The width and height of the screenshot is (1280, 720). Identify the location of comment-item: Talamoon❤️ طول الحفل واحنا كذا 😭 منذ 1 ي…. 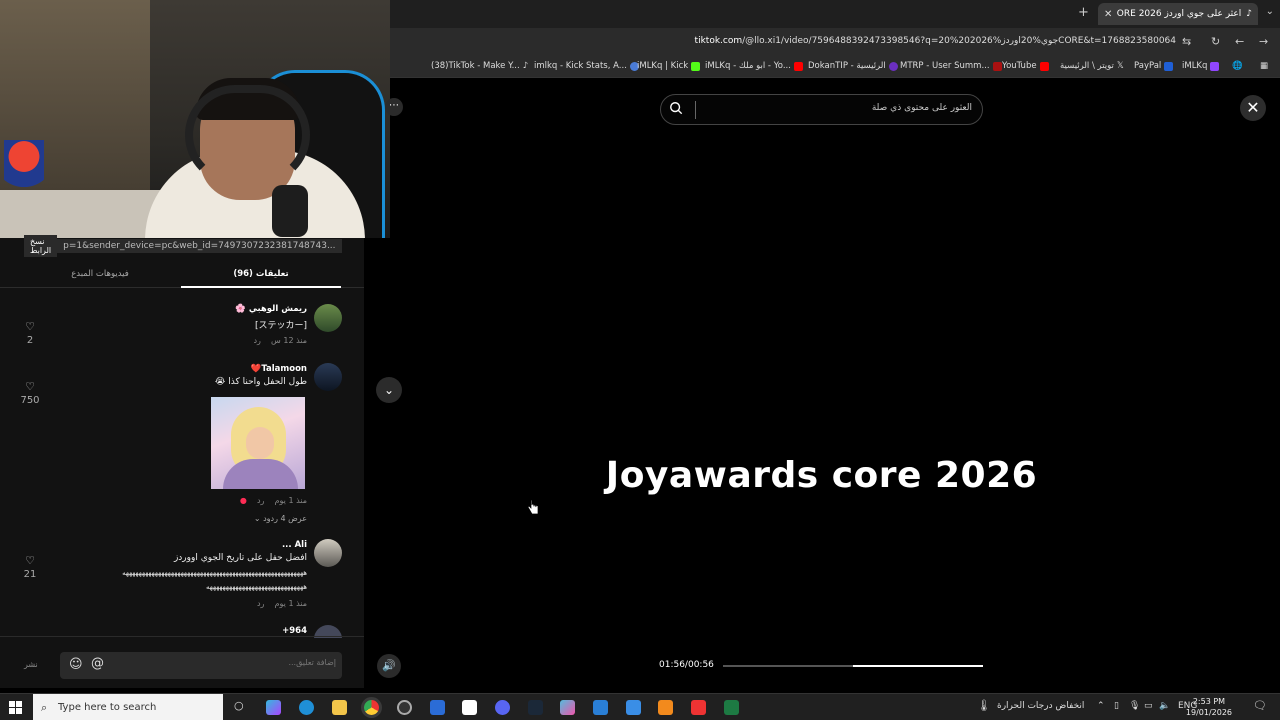
(182, 447).